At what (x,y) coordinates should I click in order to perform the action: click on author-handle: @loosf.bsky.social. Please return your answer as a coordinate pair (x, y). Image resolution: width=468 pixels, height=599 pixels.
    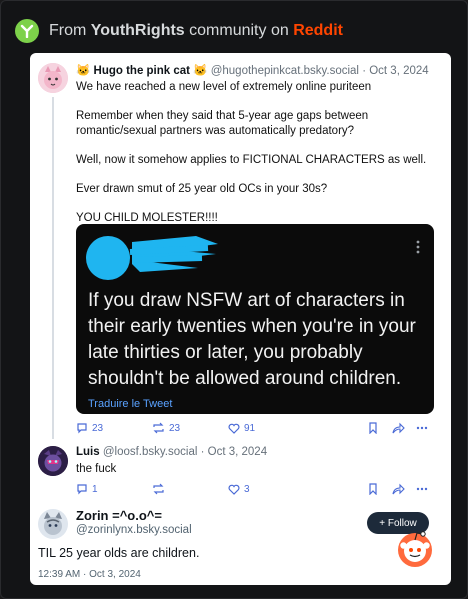
    Looking at the image, I should click on (150, 452).